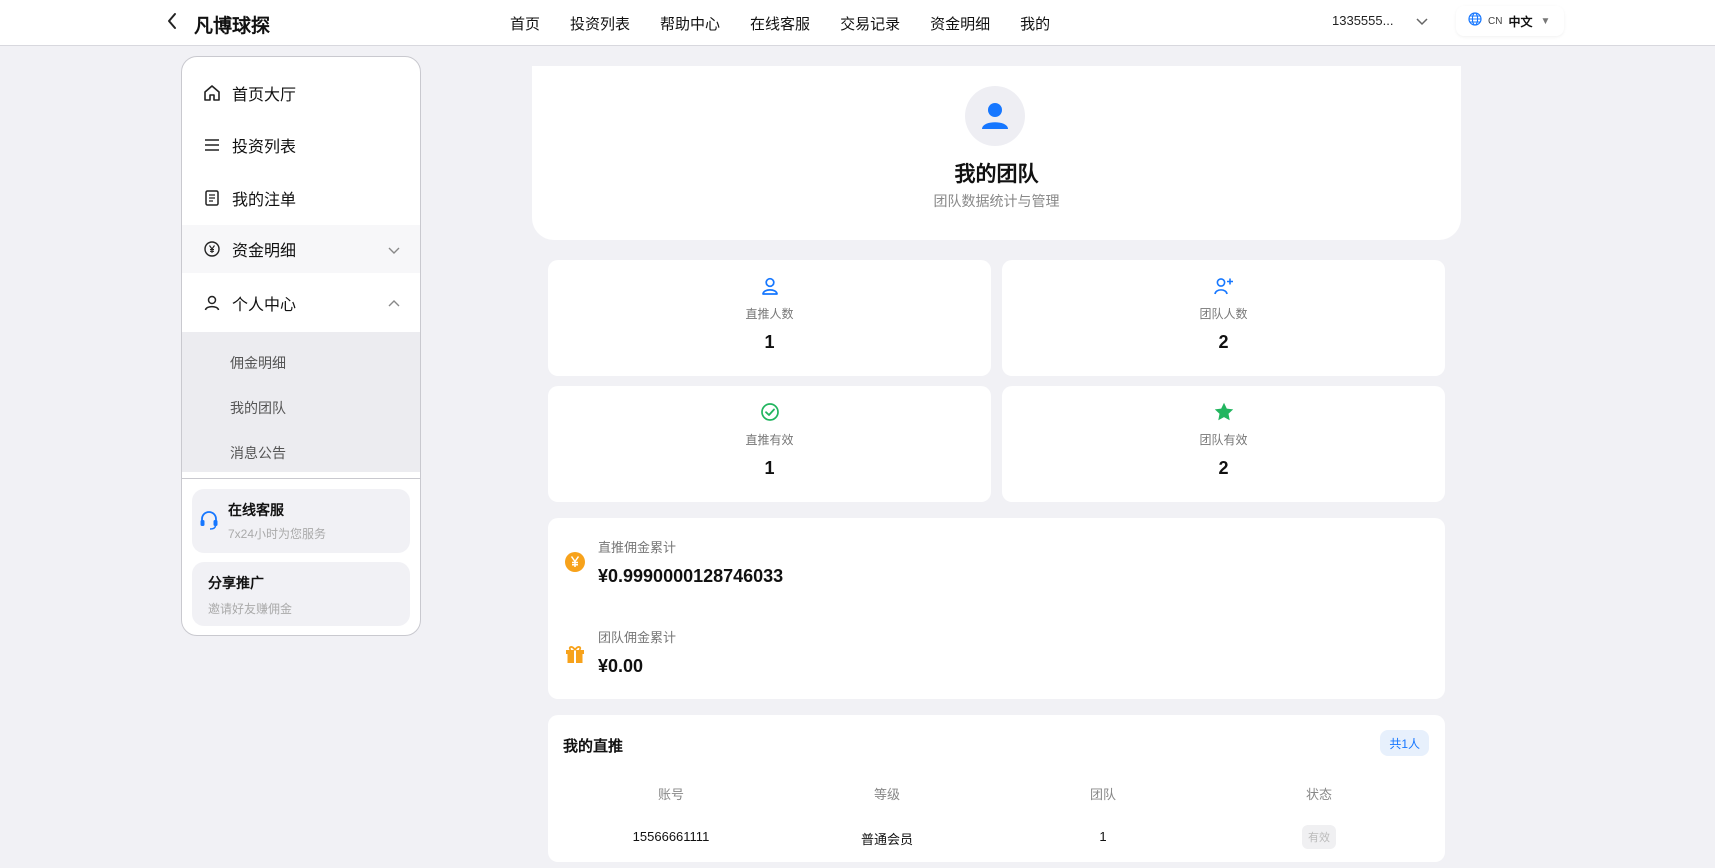  I want to click on back-icon, so click(172, 21).